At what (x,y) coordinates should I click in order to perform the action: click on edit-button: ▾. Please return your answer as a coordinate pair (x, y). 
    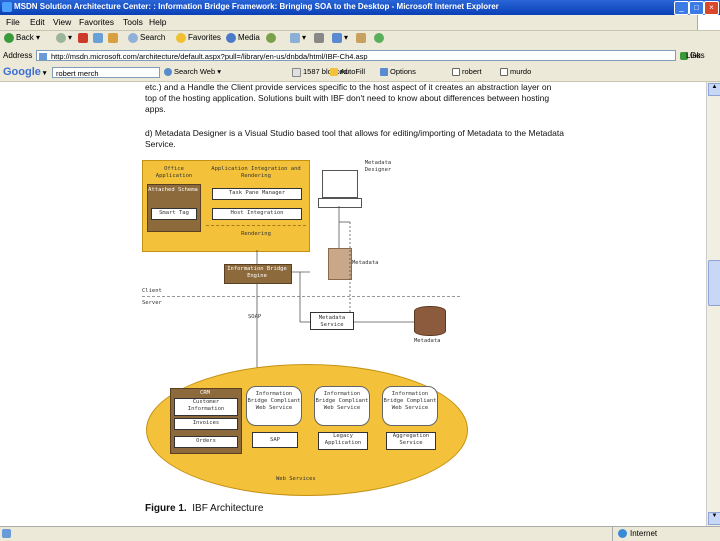
    Looking at the image, I should click on (340, 38).